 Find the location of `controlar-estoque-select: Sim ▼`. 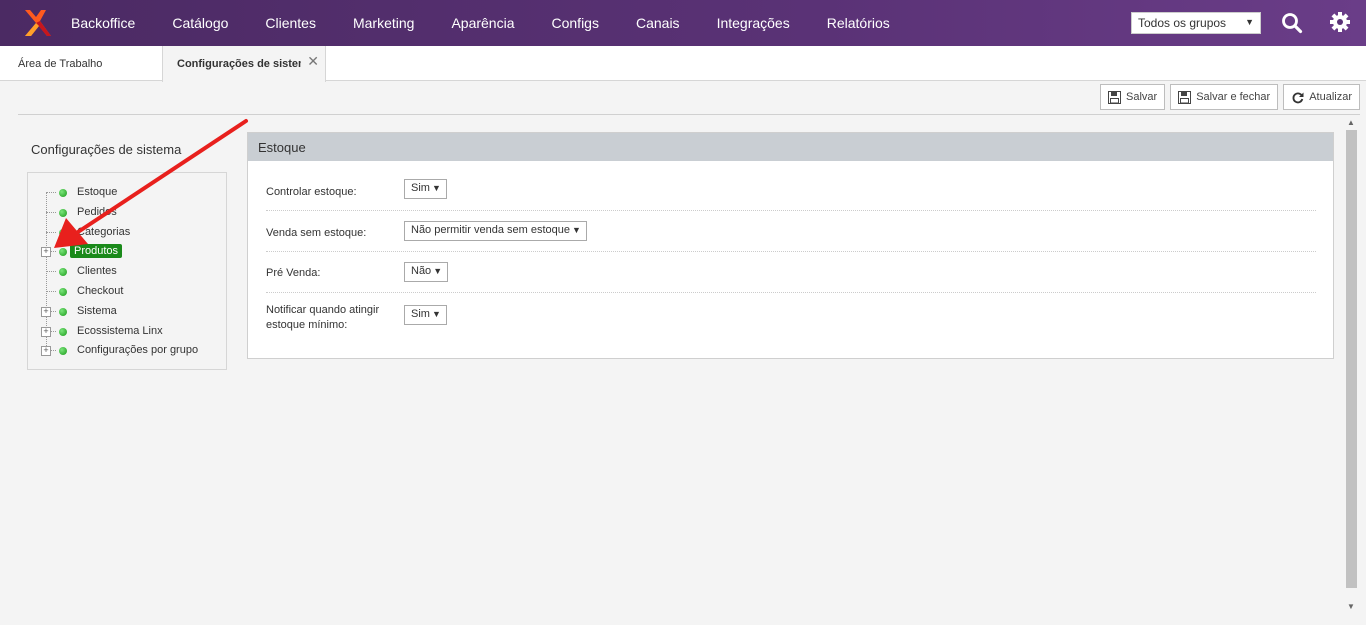

controlar-estoque-select: Sim ▼ is located at coordinates (425, 189).